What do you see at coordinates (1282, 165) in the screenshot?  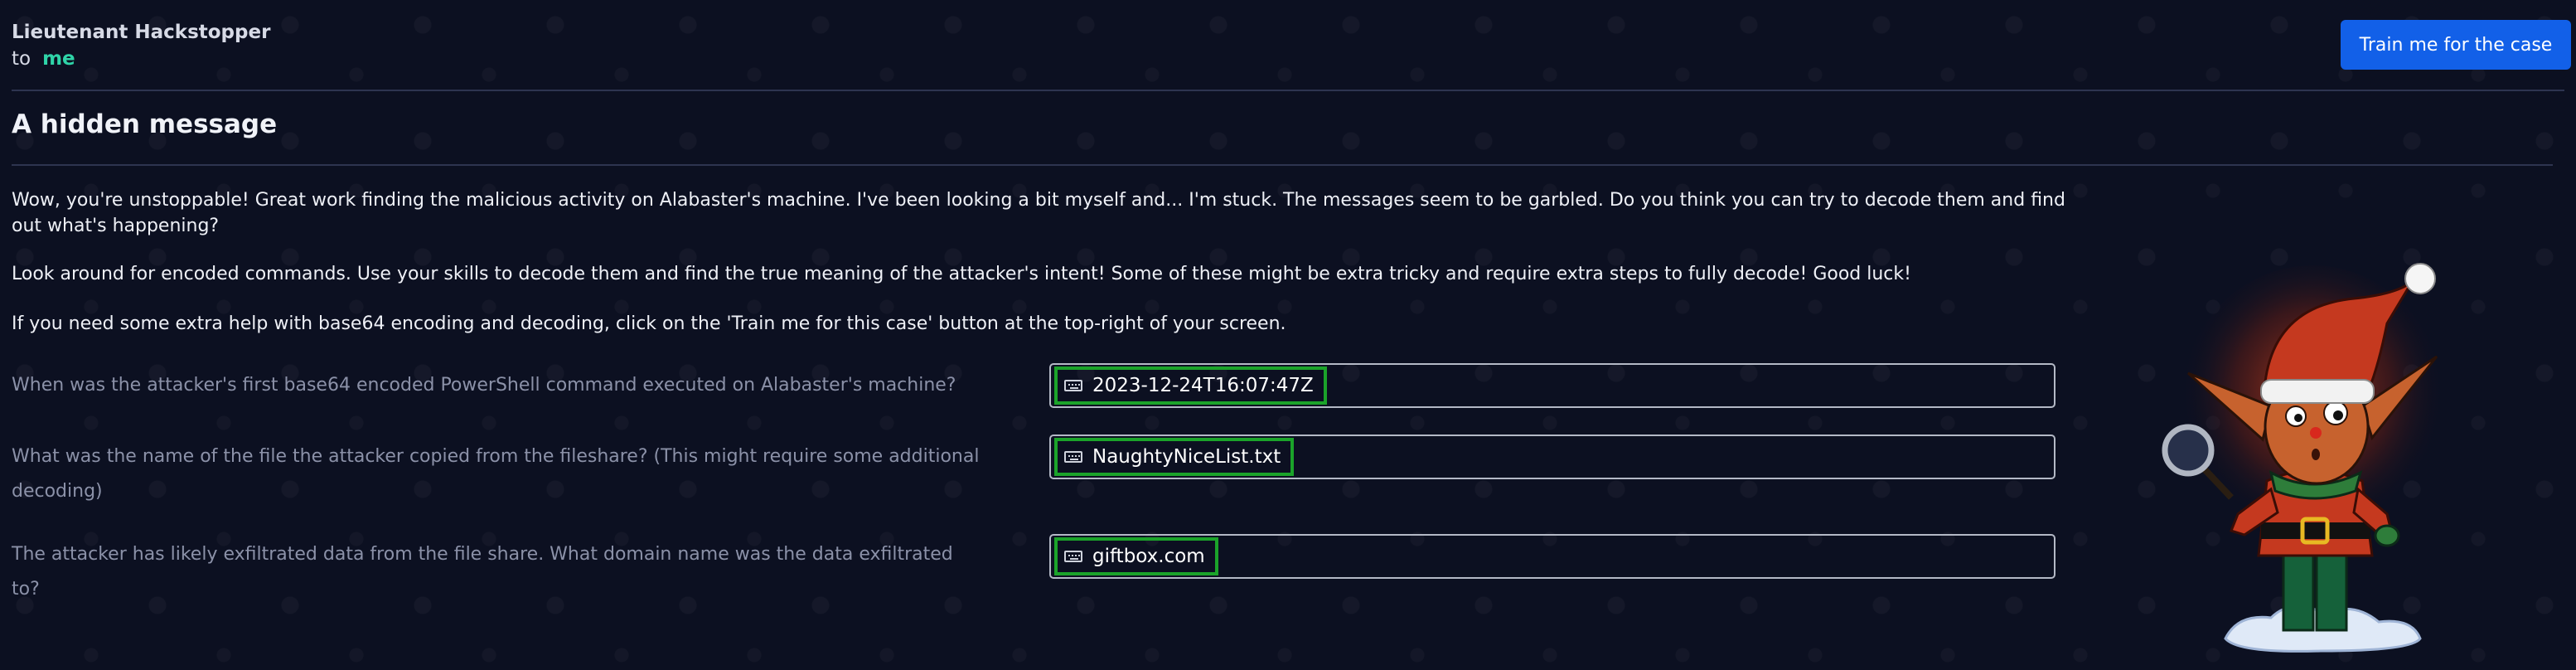 I see `title-divider` at bounding box center [1282, 165].